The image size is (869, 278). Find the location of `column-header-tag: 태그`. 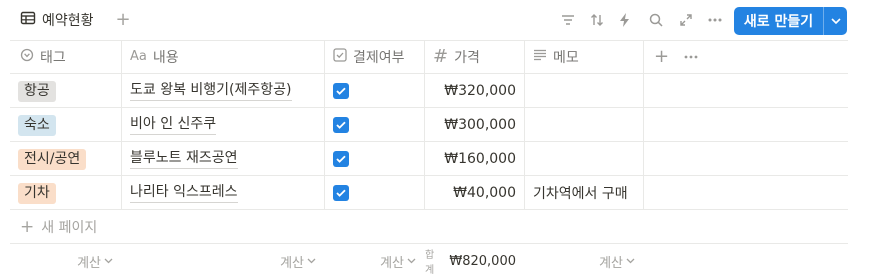

column-header-tag: 태그 is located at coordinates (66, 56).